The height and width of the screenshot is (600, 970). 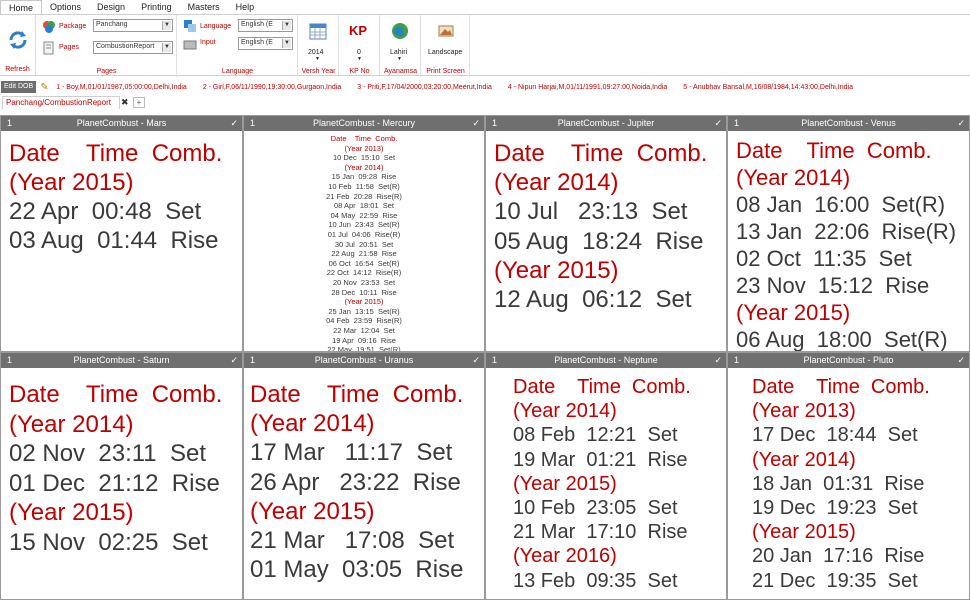 What do you see at coordinates (65, 7) in the screenshot?
I see `menu-options: Options` at bounding box center [65, 7].